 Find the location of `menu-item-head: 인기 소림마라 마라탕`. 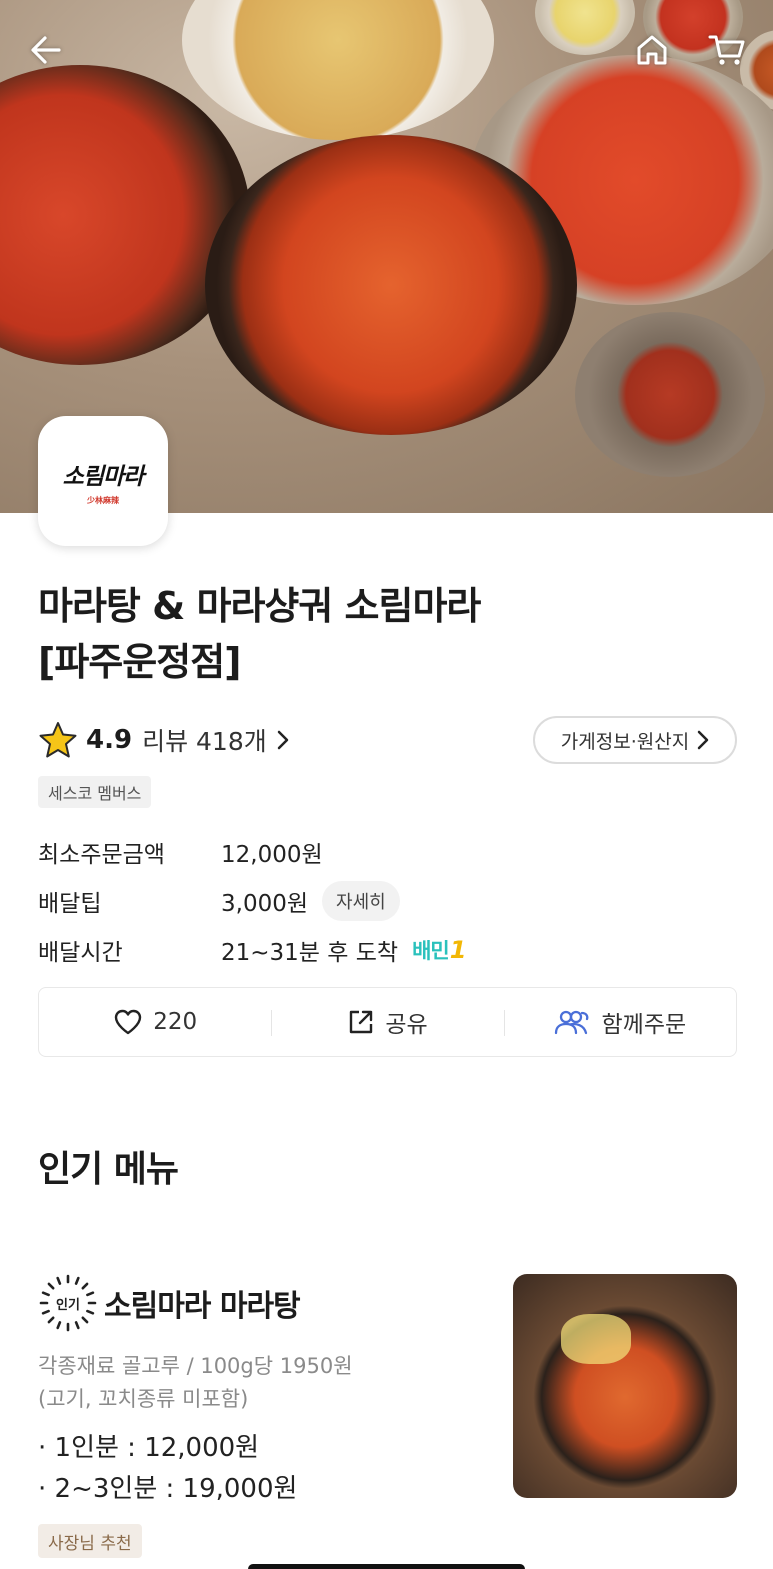

menu-item-head: 인기 소림마라 마라탕 is located at coordinates (169, 1303).